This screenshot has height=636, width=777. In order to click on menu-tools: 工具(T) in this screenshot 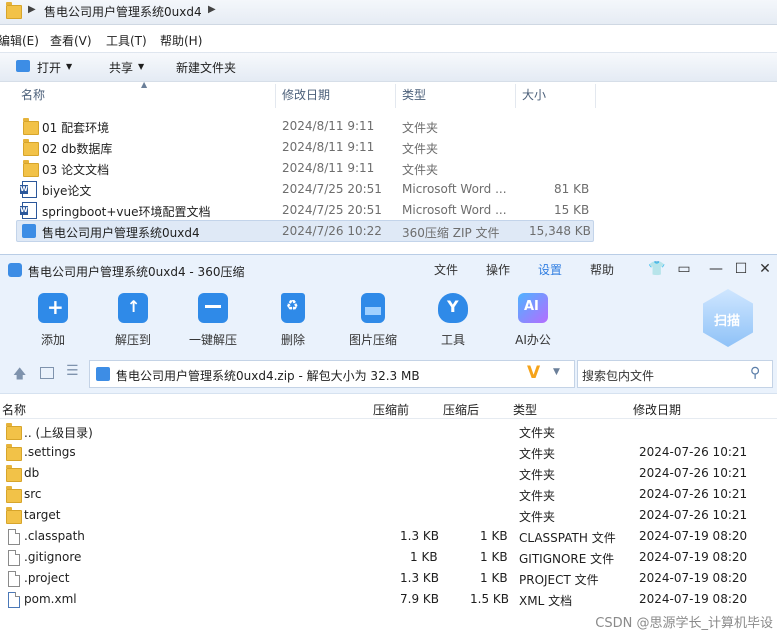, I will do `click(126, 40)`.